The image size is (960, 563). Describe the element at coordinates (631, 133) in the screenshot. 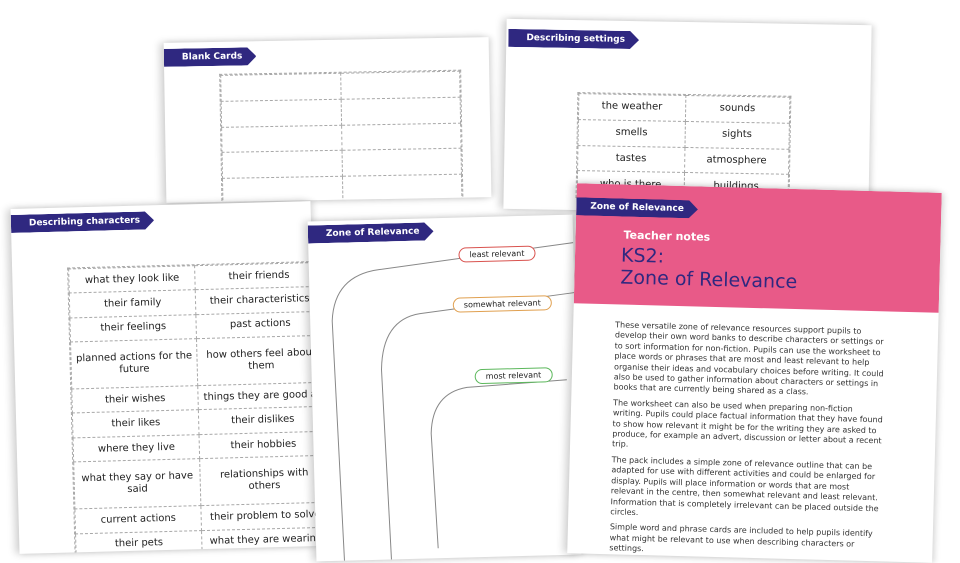

I see `word-card: smells` at that location.